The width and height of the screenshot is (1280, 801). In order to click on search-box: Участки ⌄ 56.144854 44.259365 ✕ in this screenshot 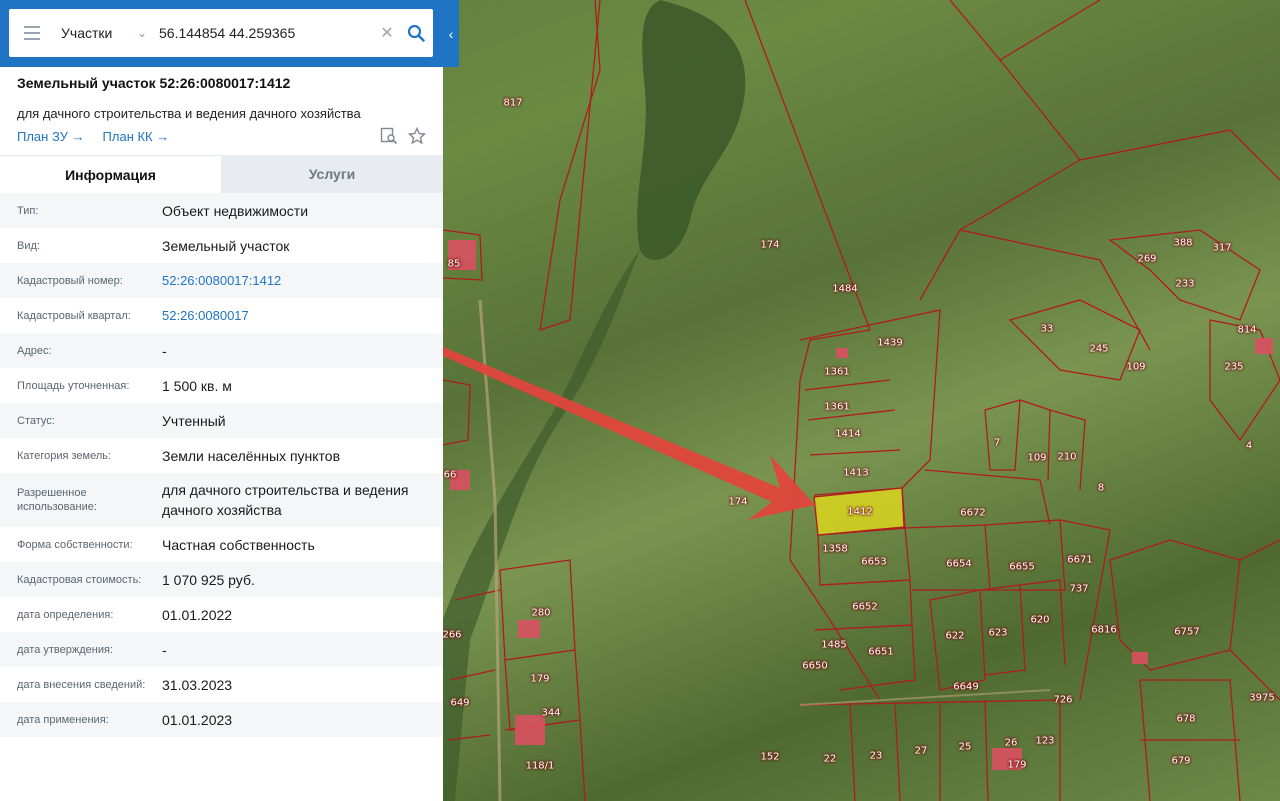, I will do `click(221, 33)`.